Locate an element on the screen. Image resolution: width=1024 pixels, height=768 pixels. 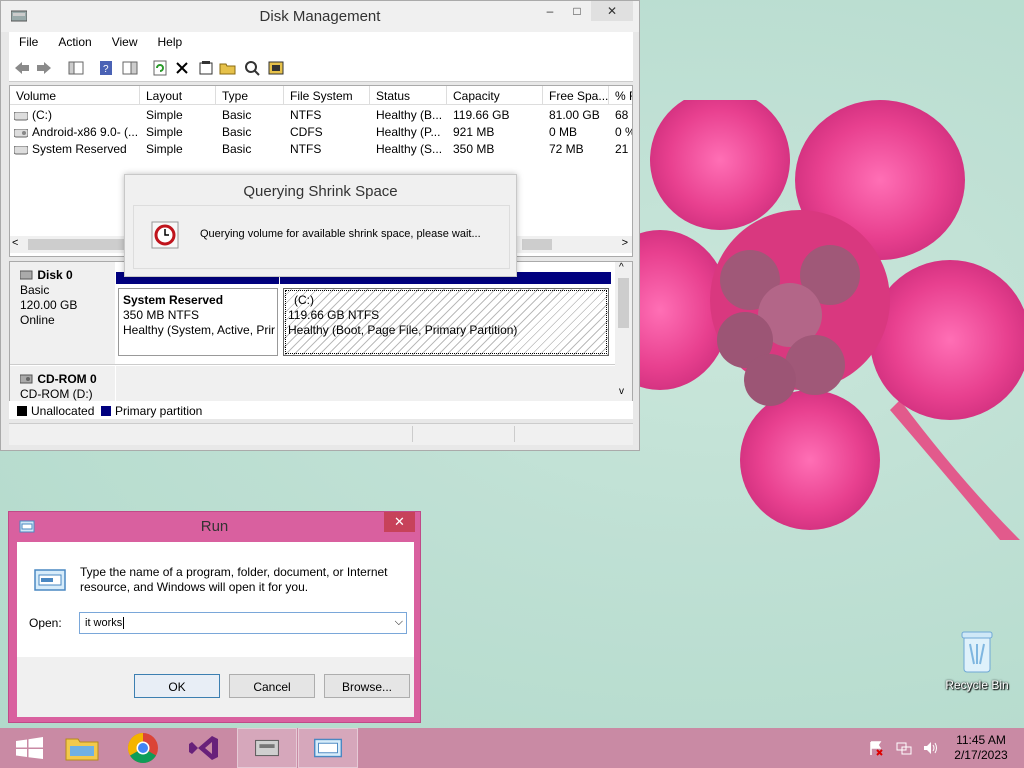
console-tree-icon is located at coordinates (76, 68).